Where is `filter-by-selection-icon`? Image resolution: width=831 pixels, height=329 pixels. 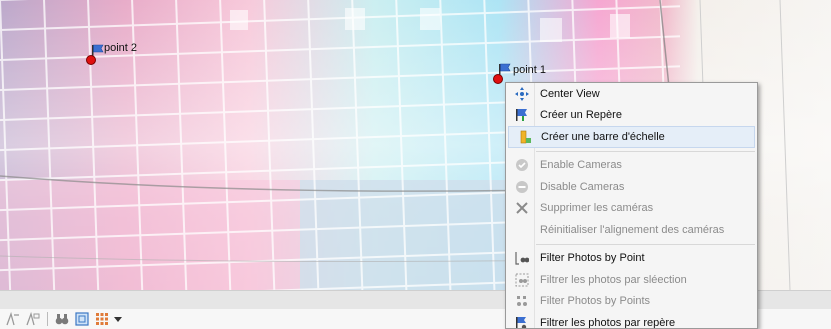 filter-by-selection-icon is located at coordinates (522, 280).